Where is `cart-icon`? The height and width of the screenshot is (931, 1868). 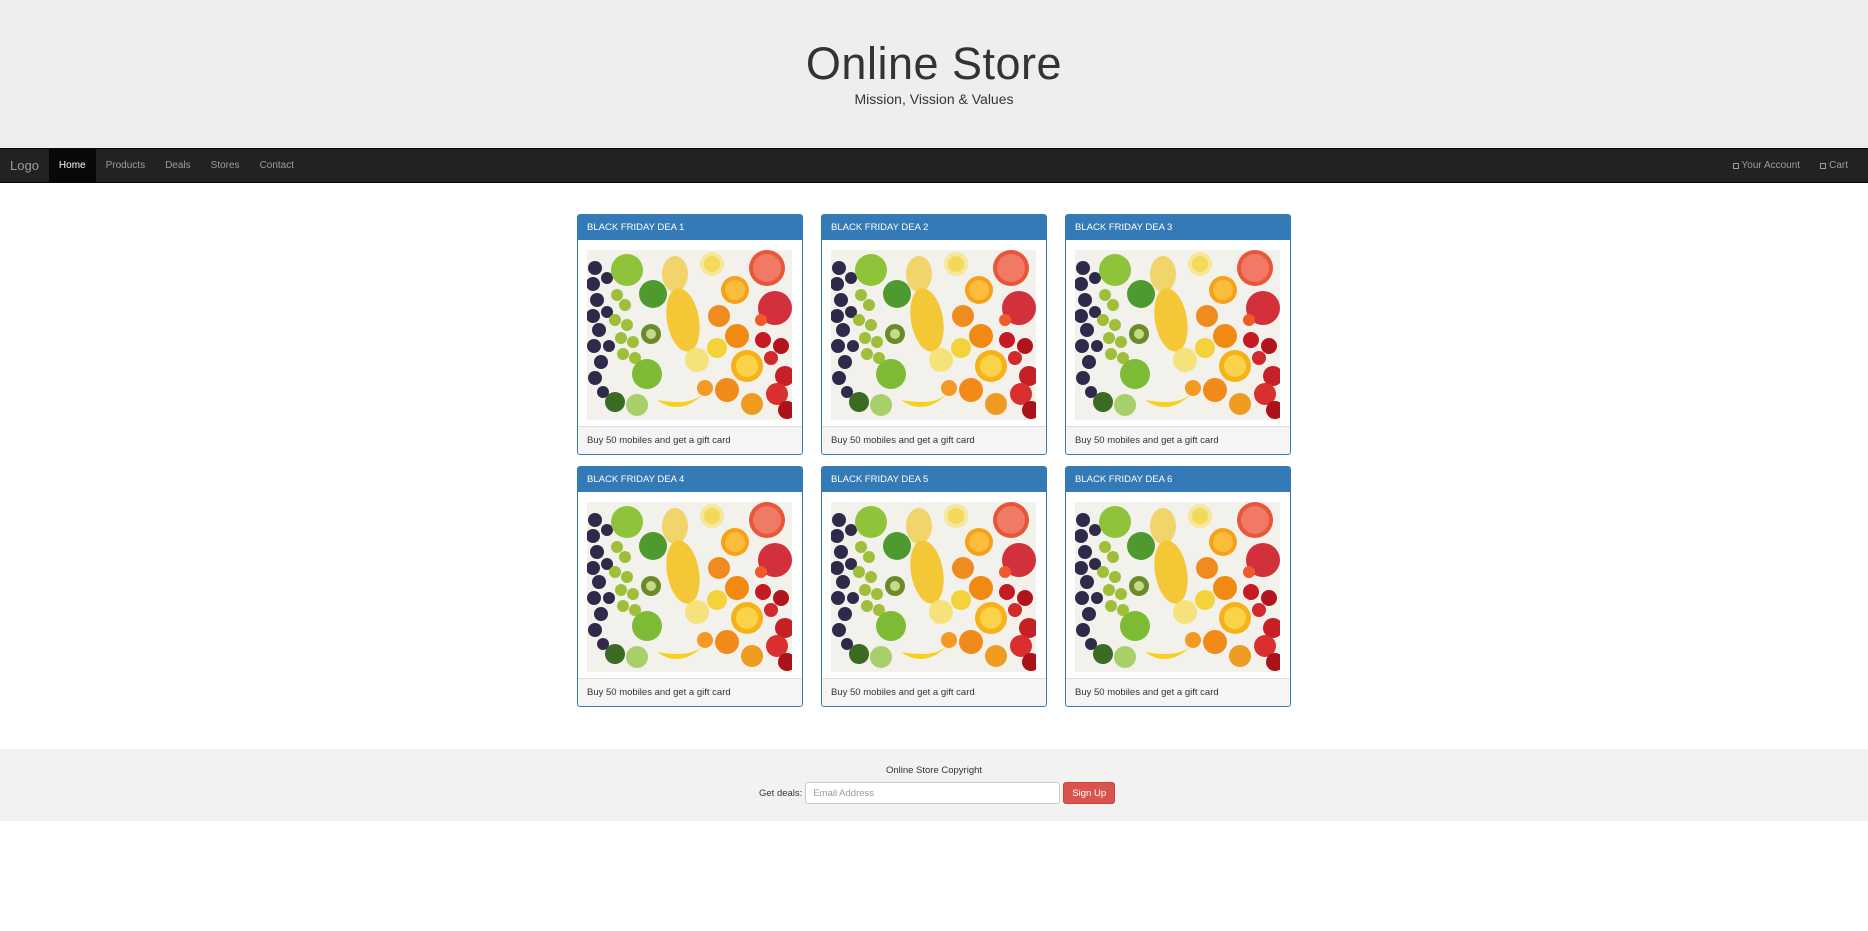
cart-icon is located at coordinates (1823, 165).